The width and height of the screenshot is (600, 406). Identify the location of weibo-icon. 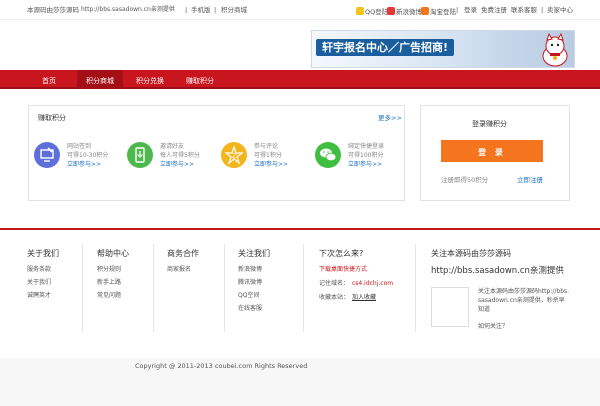
(391, 11).